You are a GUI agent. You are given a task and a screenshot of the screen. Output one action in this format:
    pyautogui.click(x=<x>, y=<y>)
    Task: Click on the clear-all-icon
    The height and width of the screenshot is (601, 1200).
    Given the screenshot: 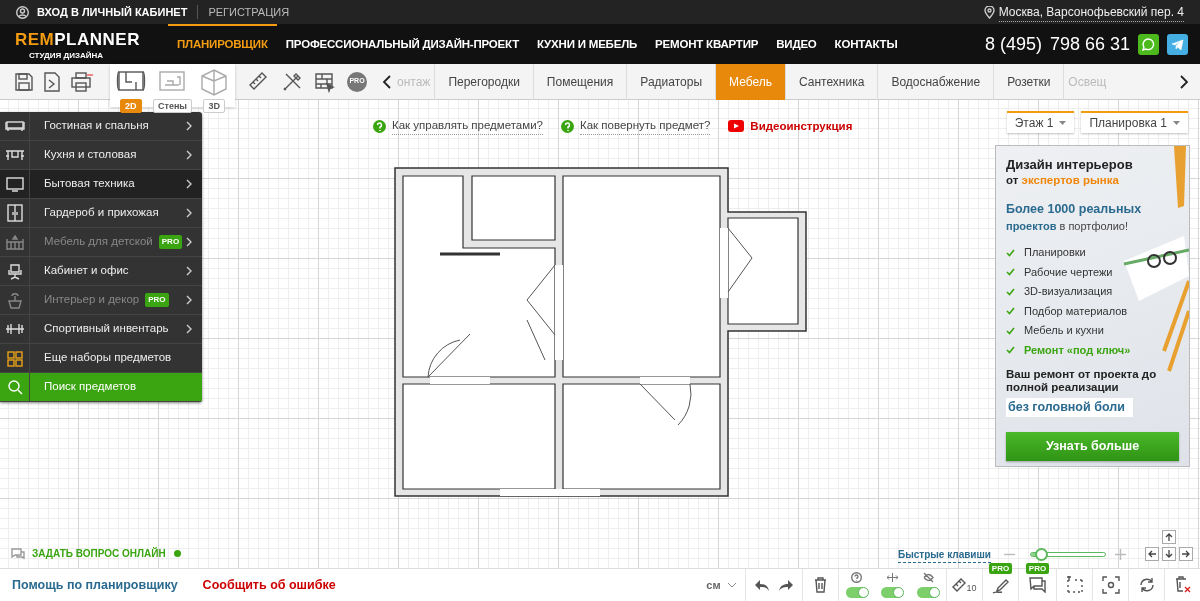 What is the action you would take?
    pyautogui.click(x=1182, y=585)
    